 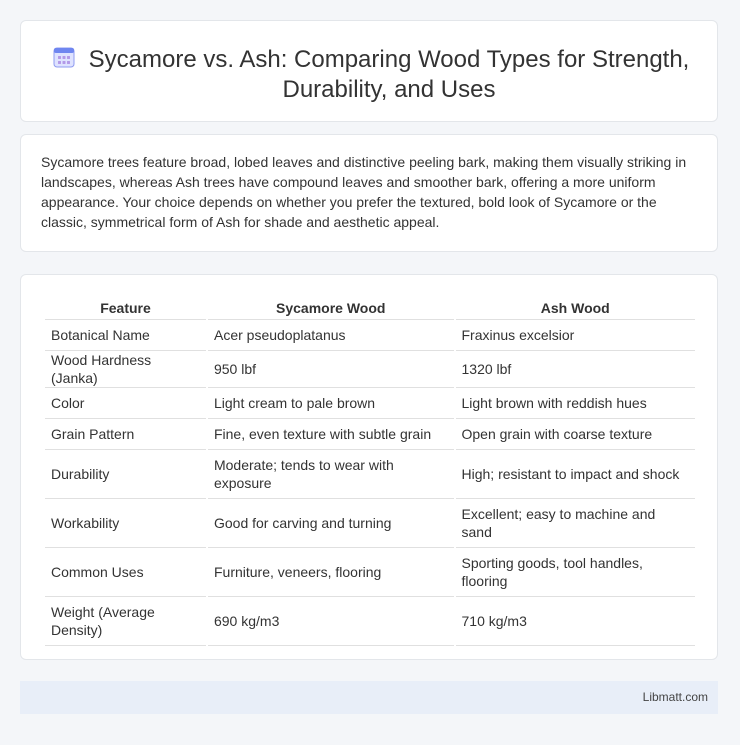 I want to click on table-row: Wood Hardness (Janka) 950 lbf 1320 lbf, so click(x=370, y=369).